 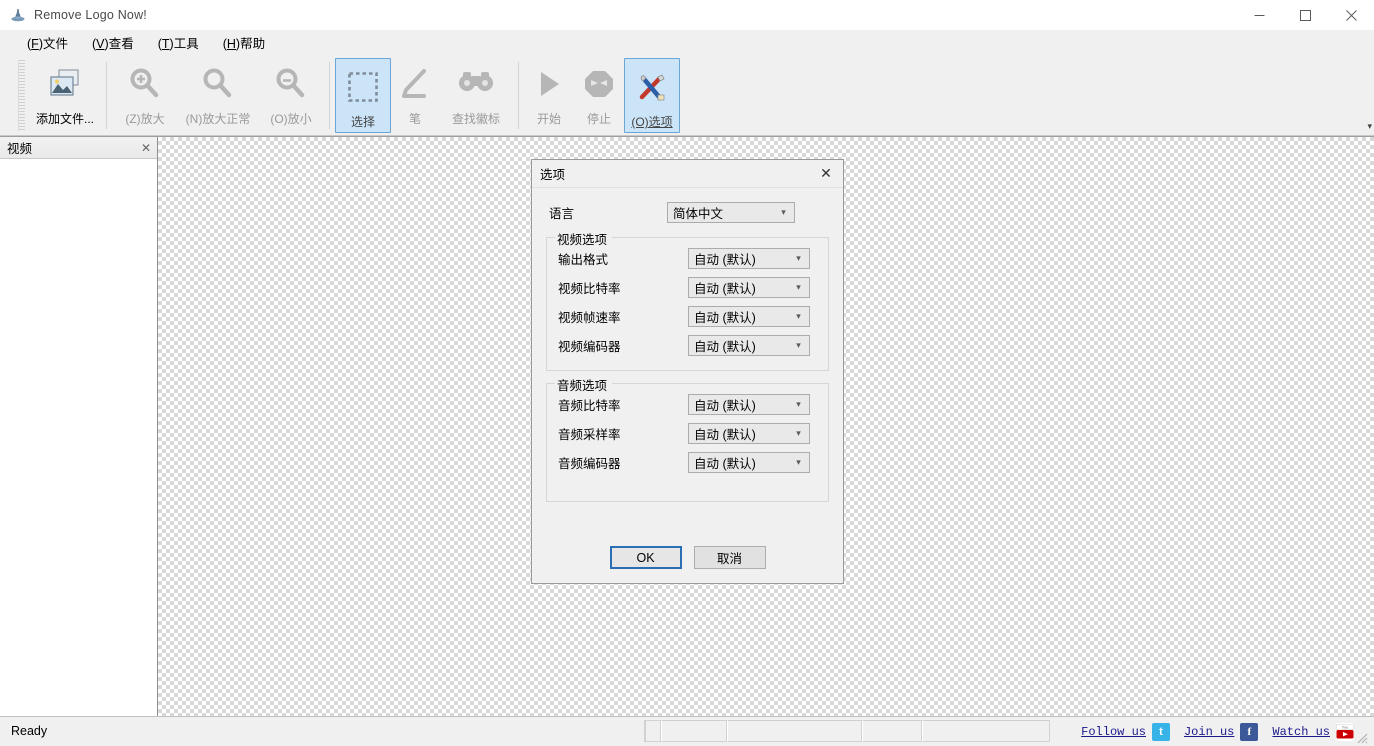 I want to click on binoculars-icon, so click(x=476, y=84).